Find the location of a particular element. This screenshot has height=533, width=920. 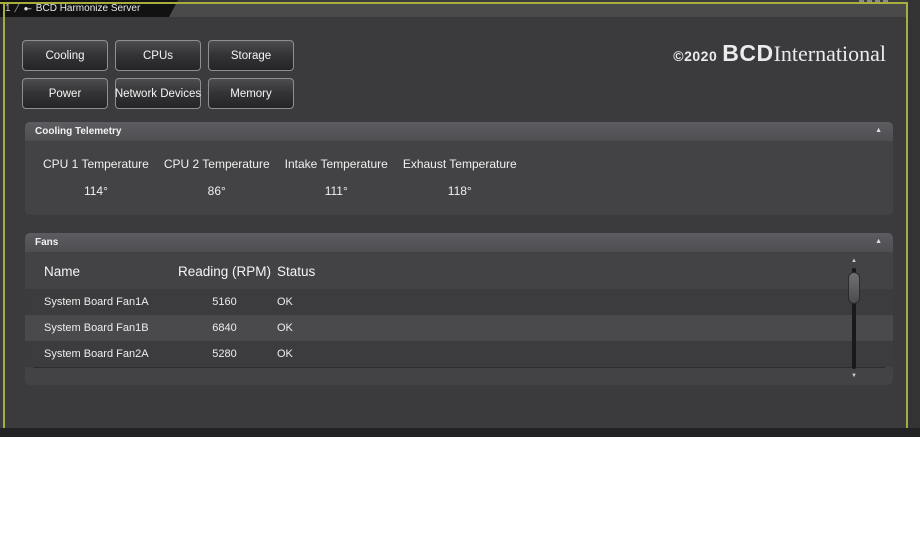

scroll-up-icon: ▲ is located at coordinates (854, 261).